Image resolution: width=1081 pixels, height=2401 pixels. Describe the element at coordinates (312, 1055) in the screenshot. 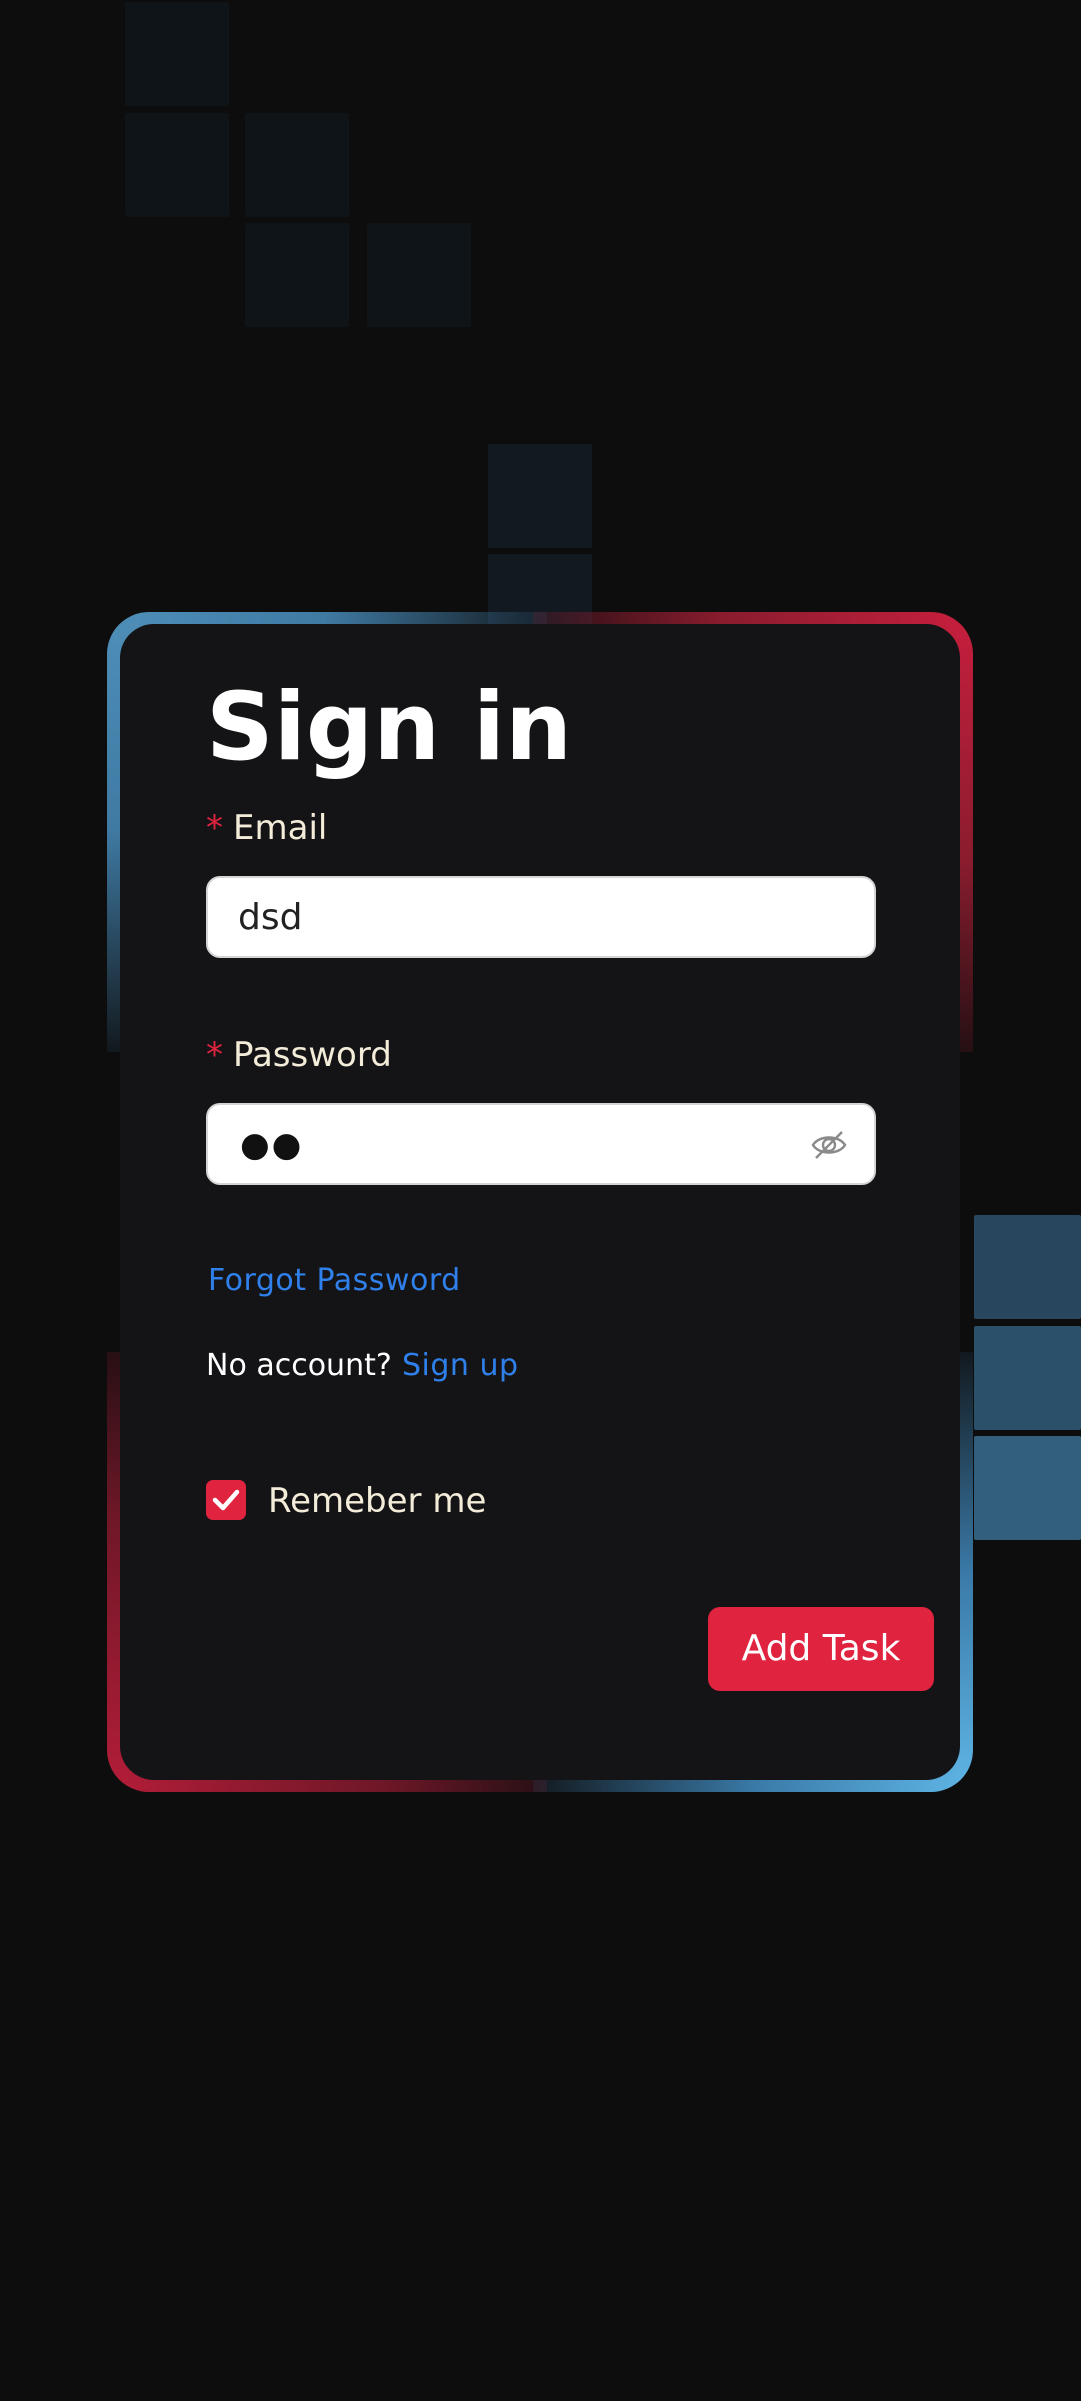

I see `password-label-text: Password` at that location.